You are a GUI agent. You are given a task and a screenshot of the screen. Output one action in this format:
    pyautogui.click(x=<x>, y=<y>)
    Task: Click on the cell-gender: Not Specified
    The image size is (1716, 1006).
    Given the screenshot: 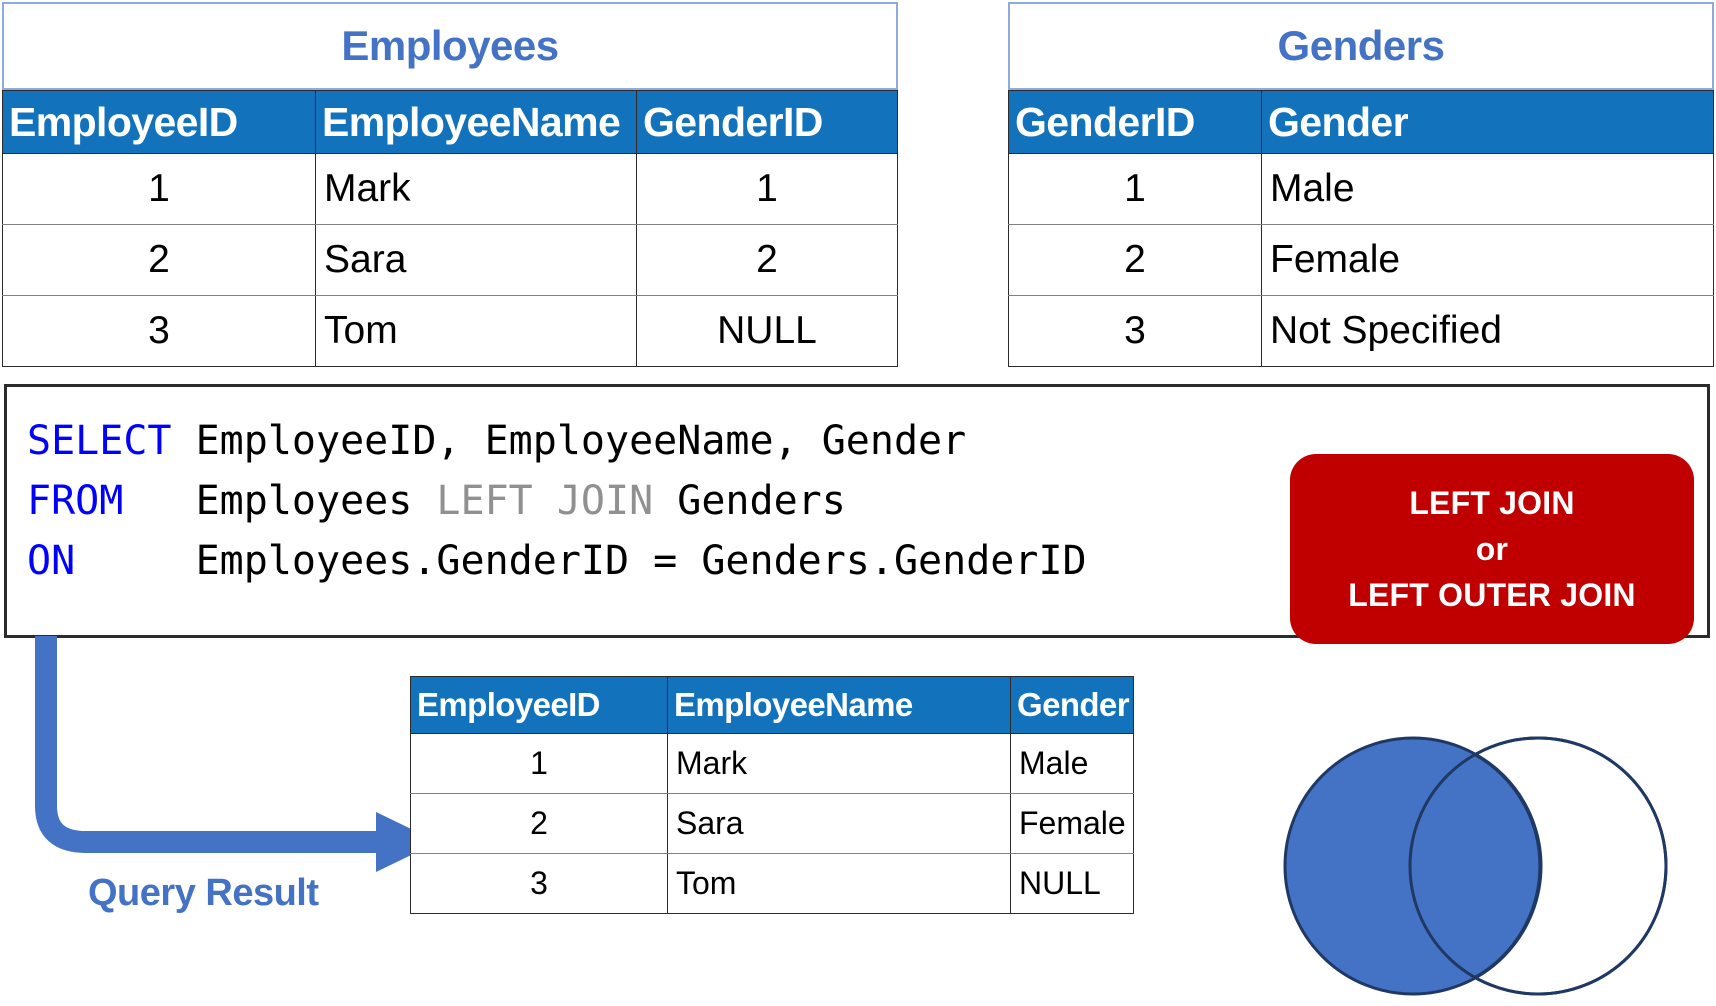 What is the action you would take?
    pyautogui.click(x=1487, y=331)
    